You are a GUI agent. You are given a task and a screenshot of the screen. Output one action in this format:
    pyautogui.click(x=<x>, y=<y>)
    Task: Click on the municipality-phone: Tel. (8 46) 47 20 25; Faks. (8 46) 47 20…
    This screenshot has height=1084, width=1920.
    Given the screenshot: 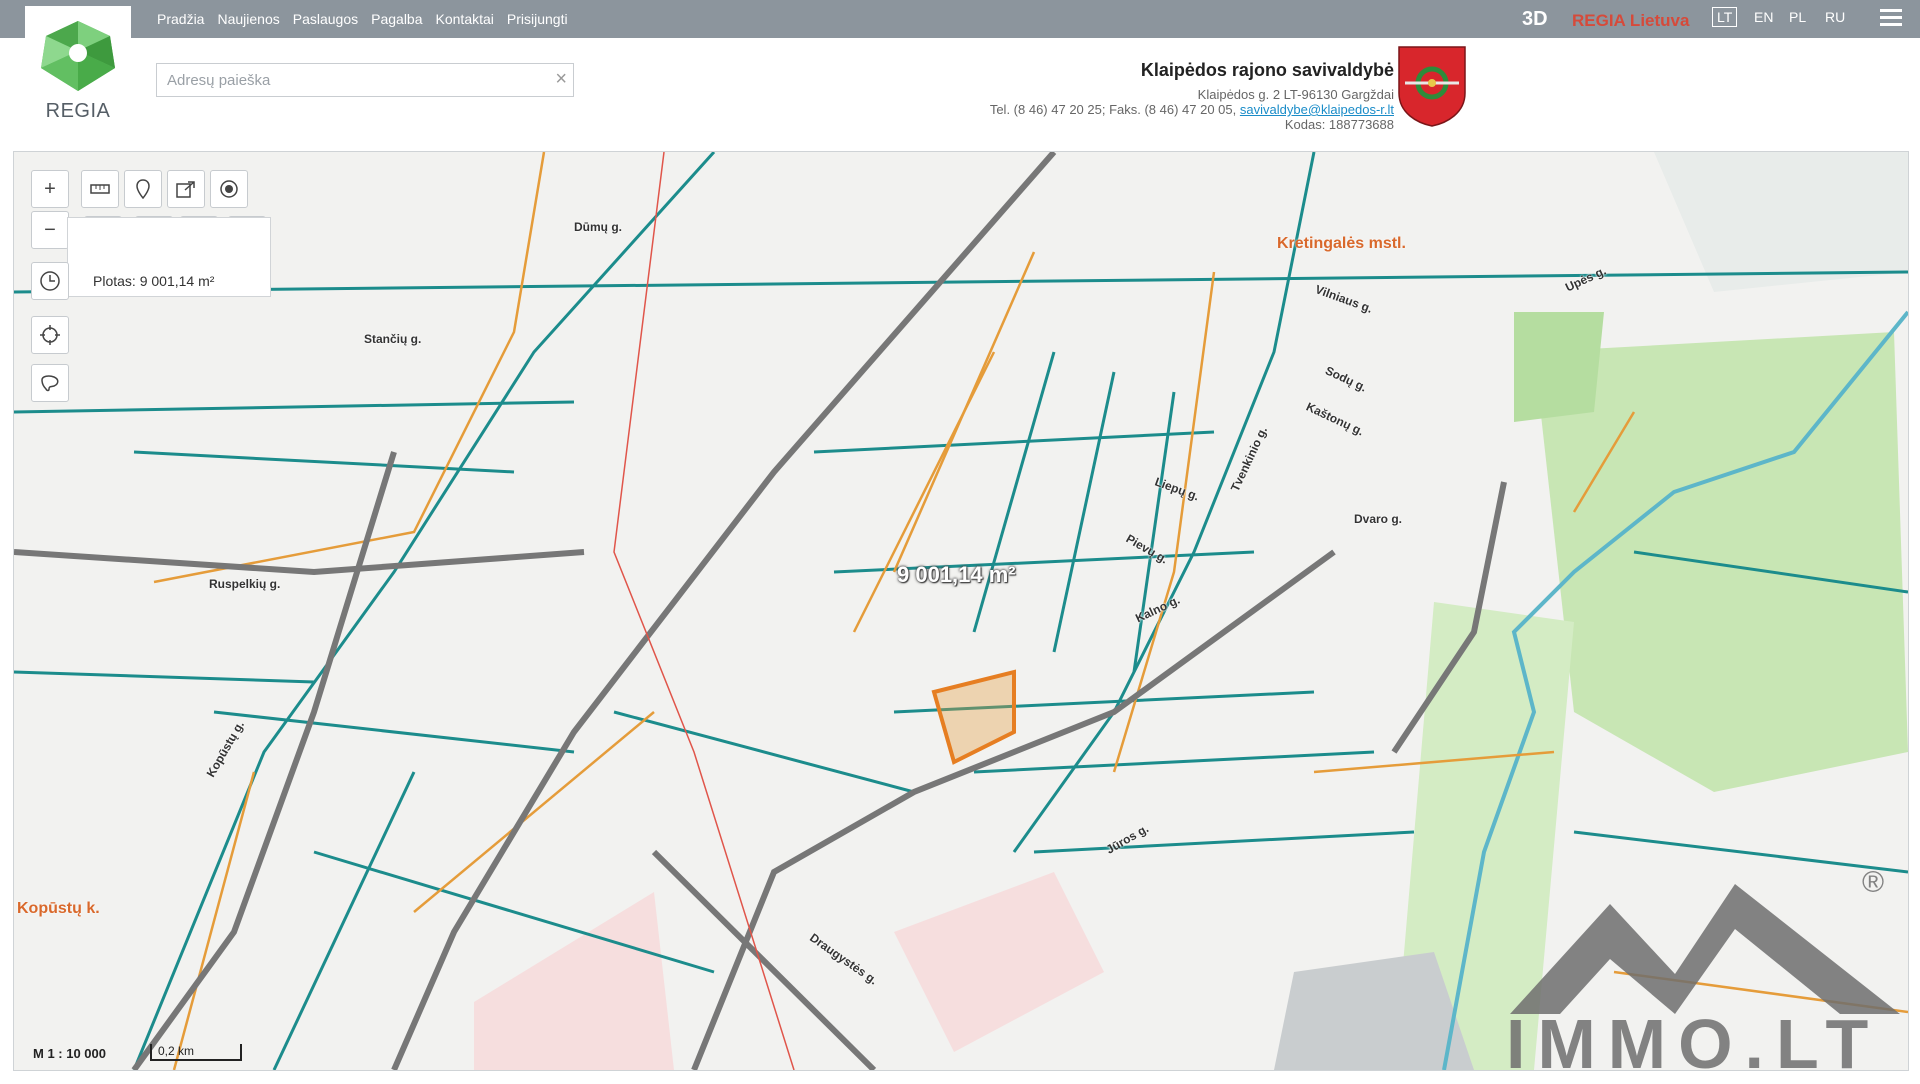 What is the action you would take?
    pyautogui.click(x=1113, y=109)
    